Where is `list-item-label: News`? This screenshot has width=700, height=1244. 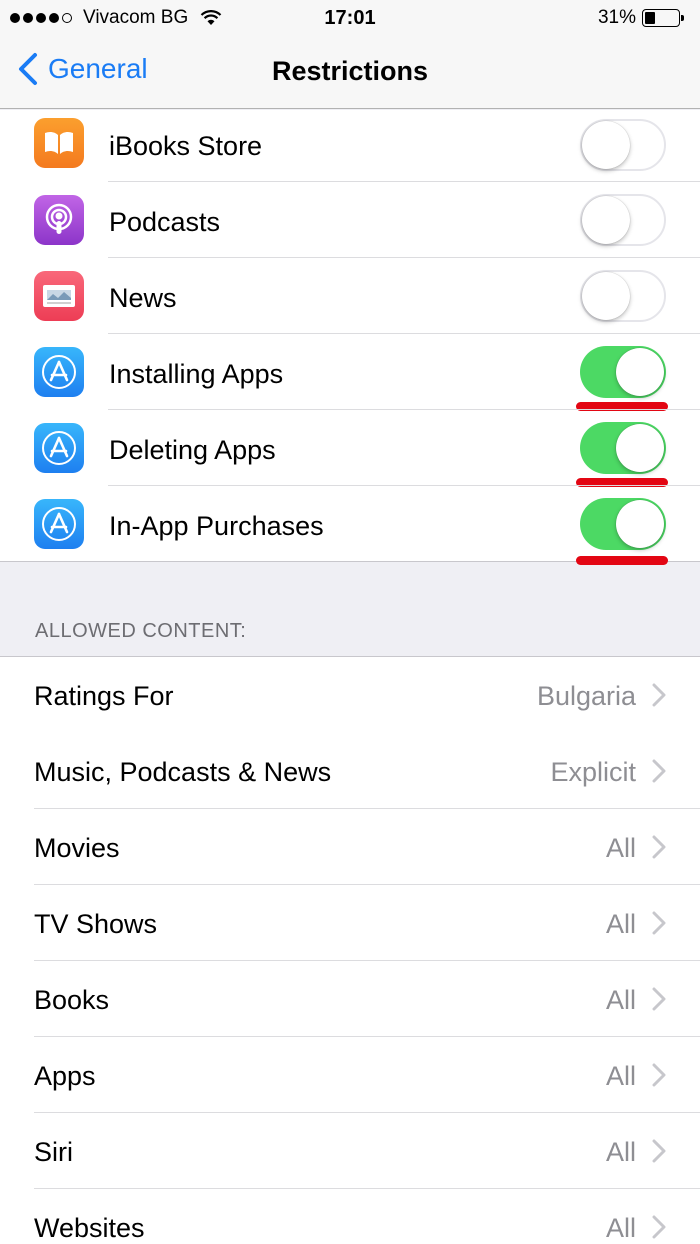
list-item-label: News is located at coordinates (143, 298).